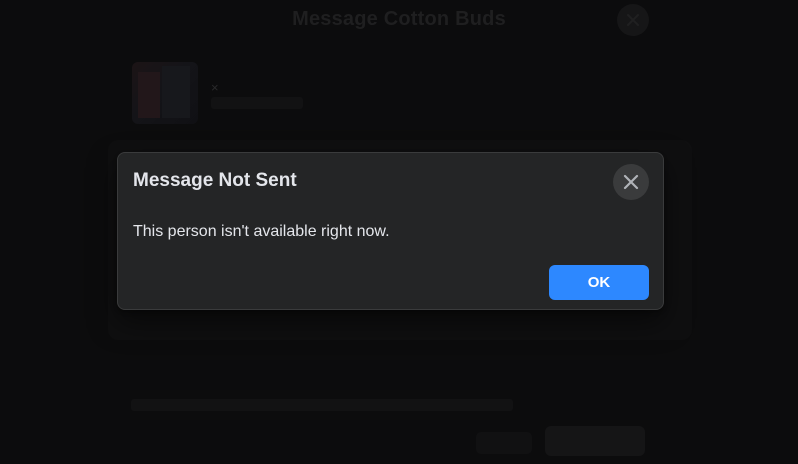 The height and width of the screenshot is (464, 798). What do you see at coordinates (595, 441) in the screenshot?
I see `background-send-button` at bounding box center [595, 441].